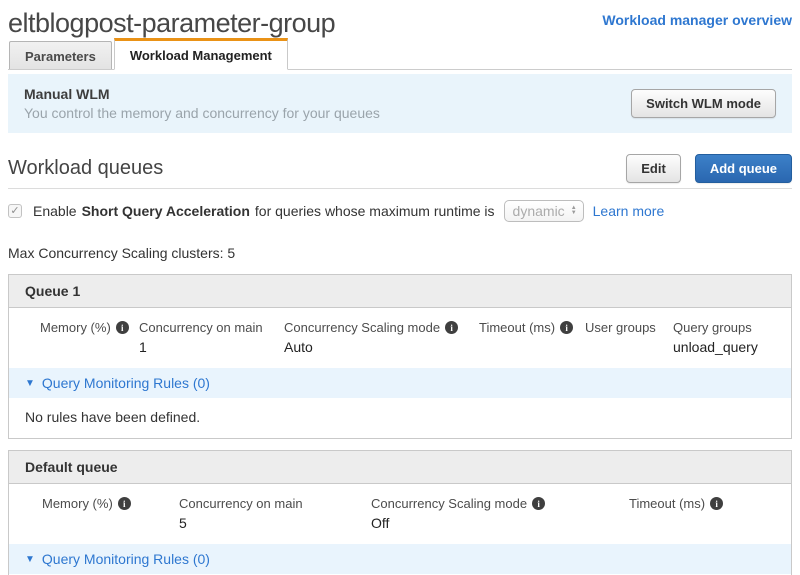 This screenshot has height=575, width=800. Describe the element at coordinates (400, 467) in the screenshot. I see `default-queue-header: Default queue` at that location.